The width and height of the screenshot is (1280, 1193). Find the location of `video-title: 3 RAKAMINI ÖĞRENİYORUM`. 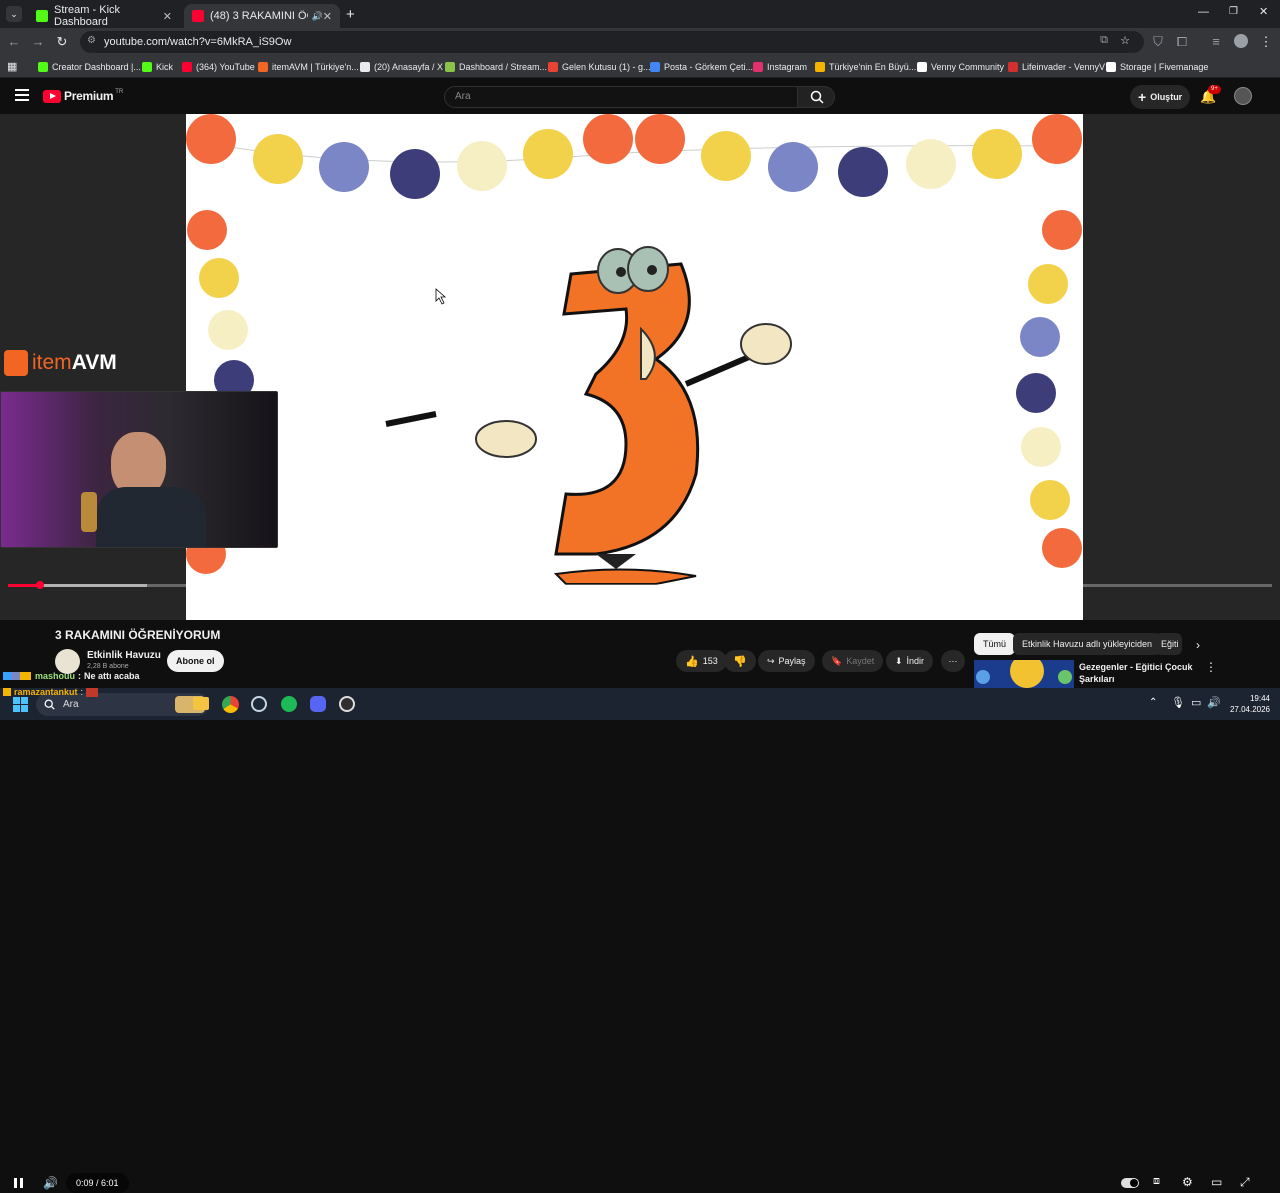

video-title: 3 RAKAMINI ÖĞRENİYORUM is located at coordinates (138, 635).